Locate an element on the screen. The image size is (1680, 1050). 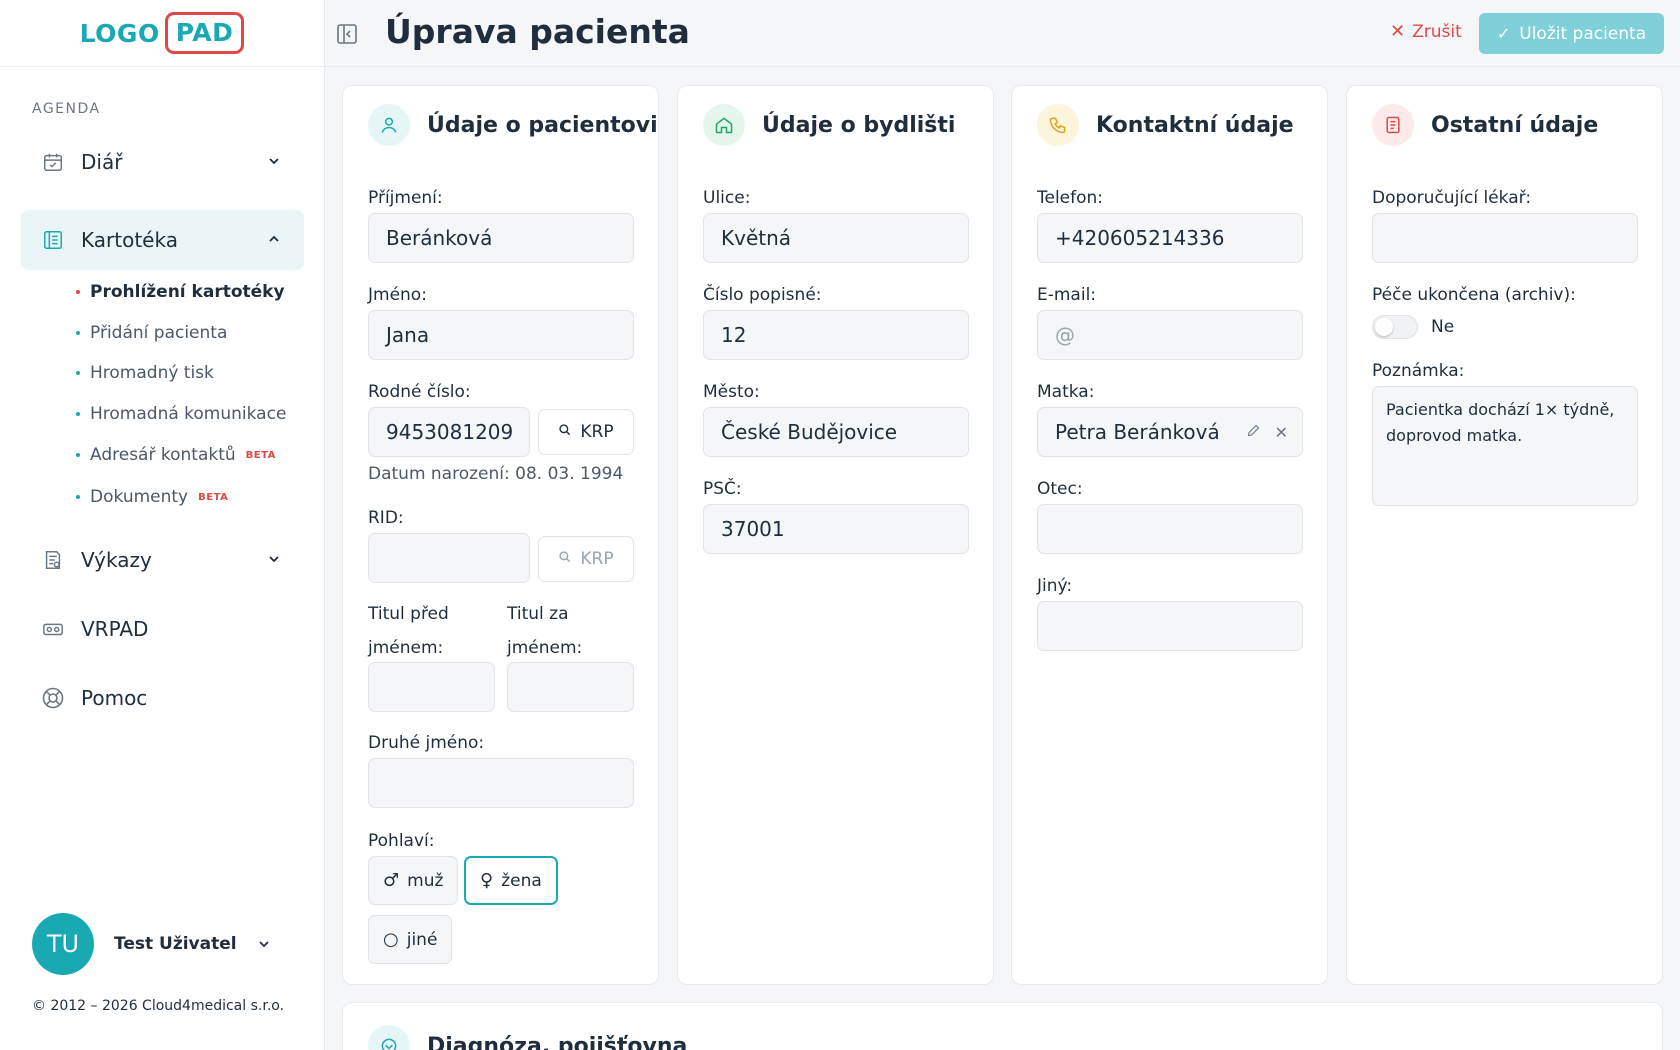
cancel-button: ✕ Zrušit is located at coordinates (1426, 31).